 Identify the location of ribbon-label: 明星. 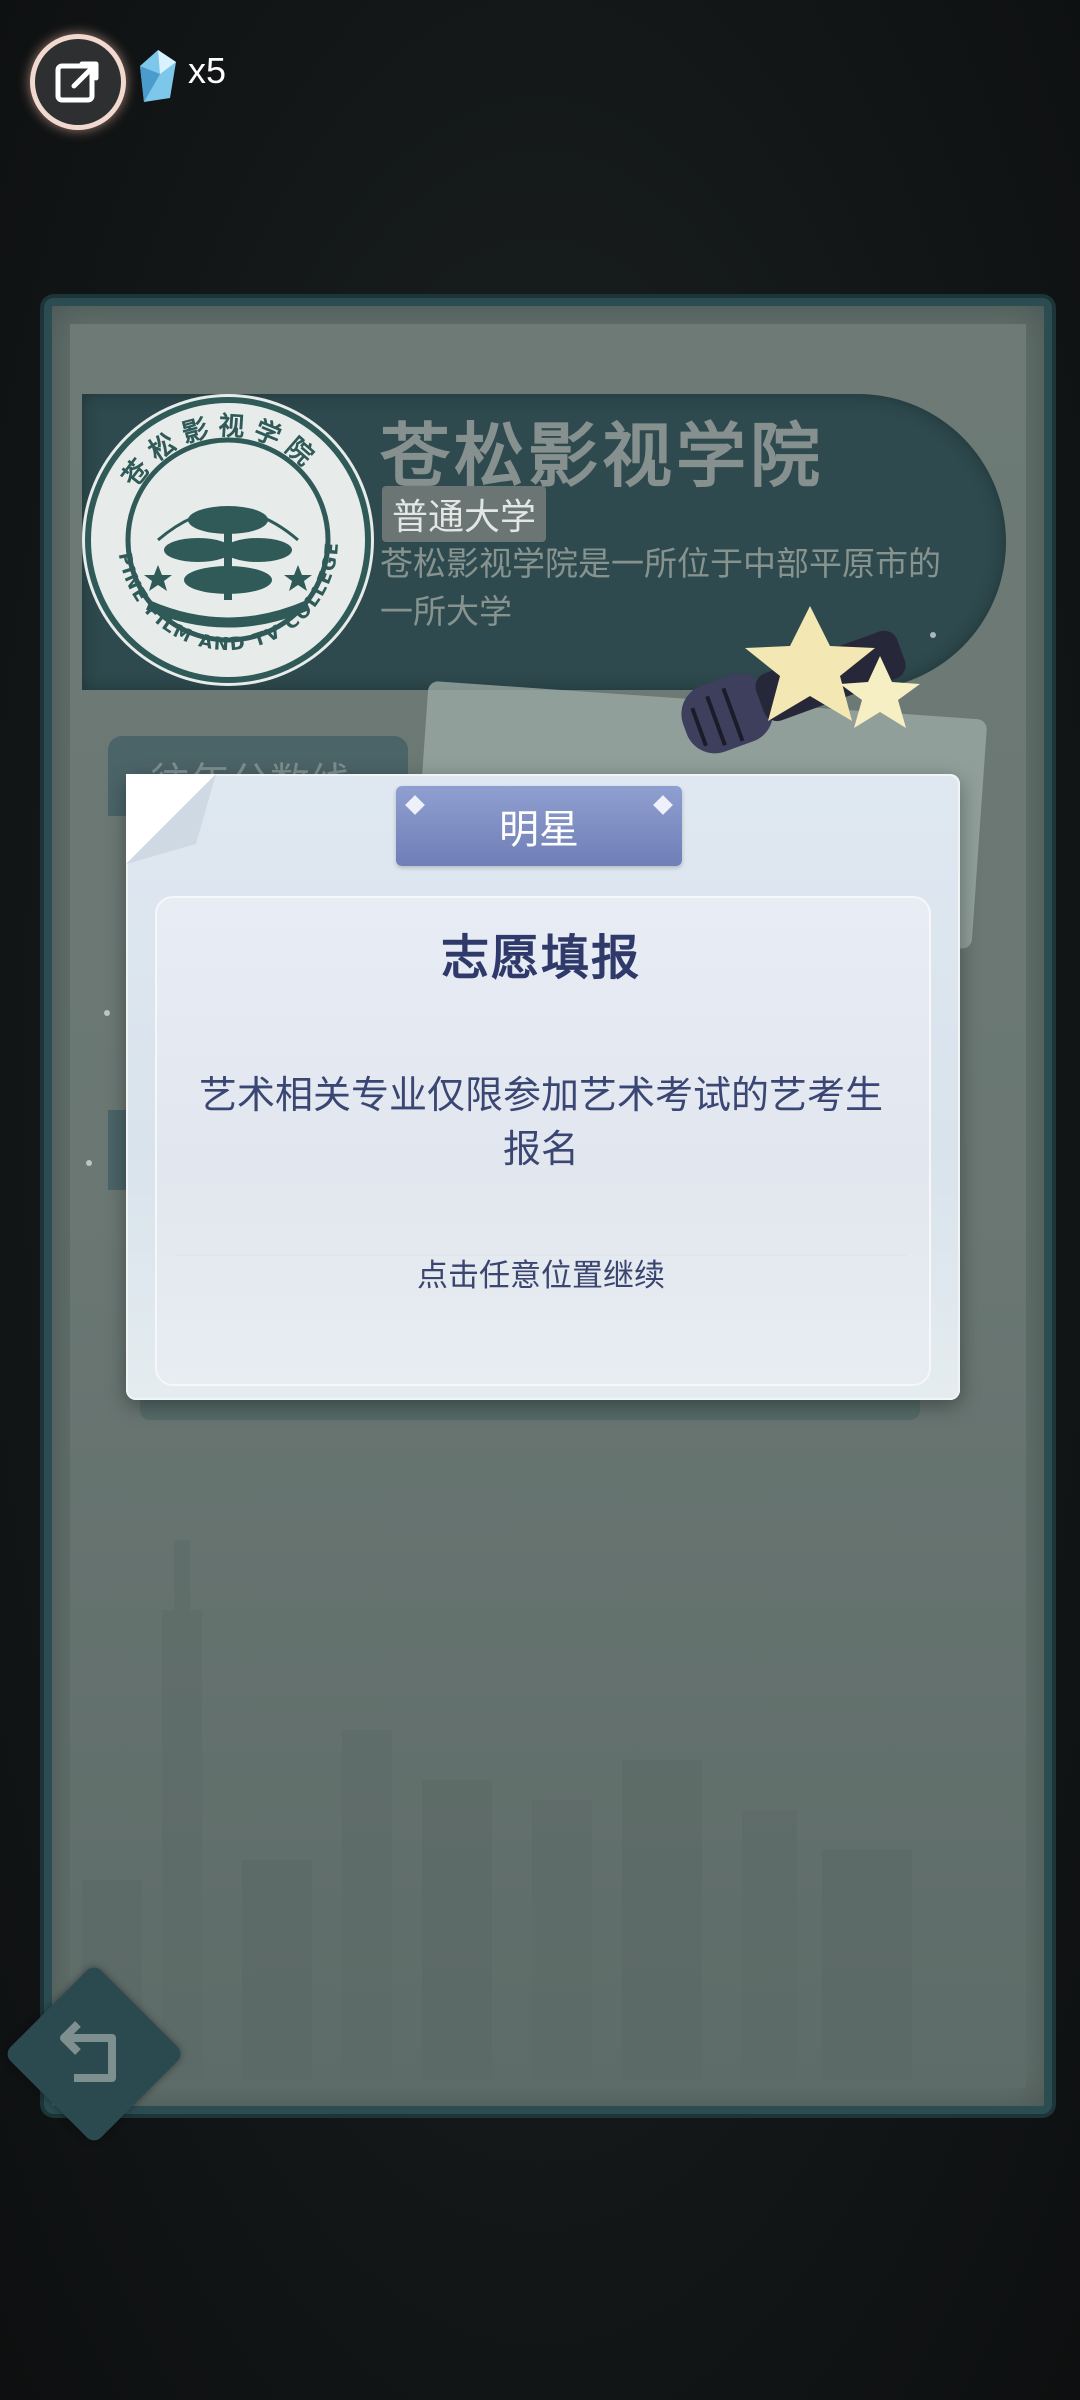
(539, 826).